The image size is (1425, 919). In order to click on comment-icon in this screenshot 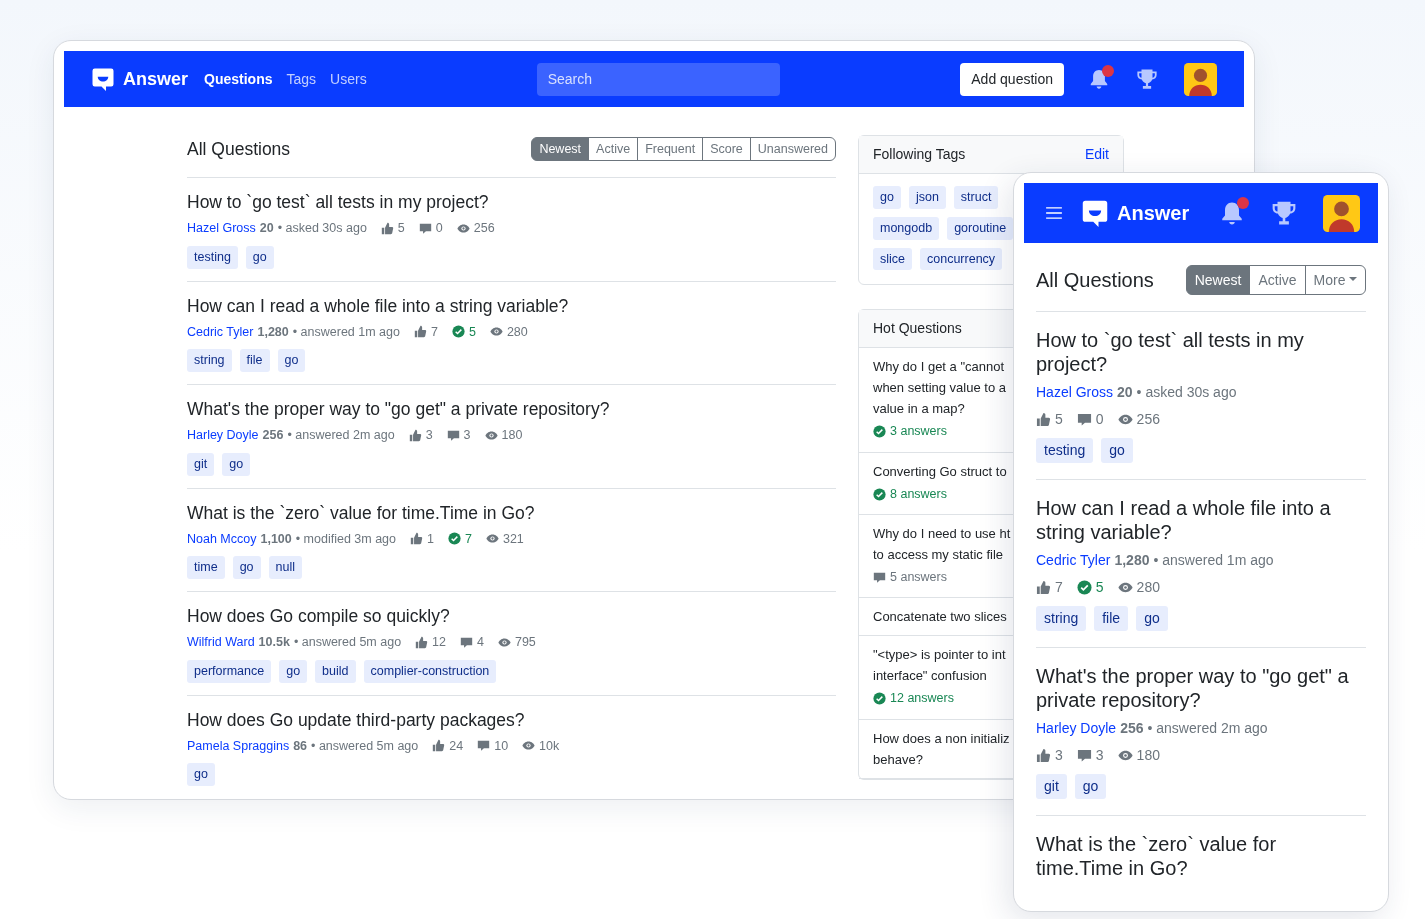, I will do `click(466, 642)`.